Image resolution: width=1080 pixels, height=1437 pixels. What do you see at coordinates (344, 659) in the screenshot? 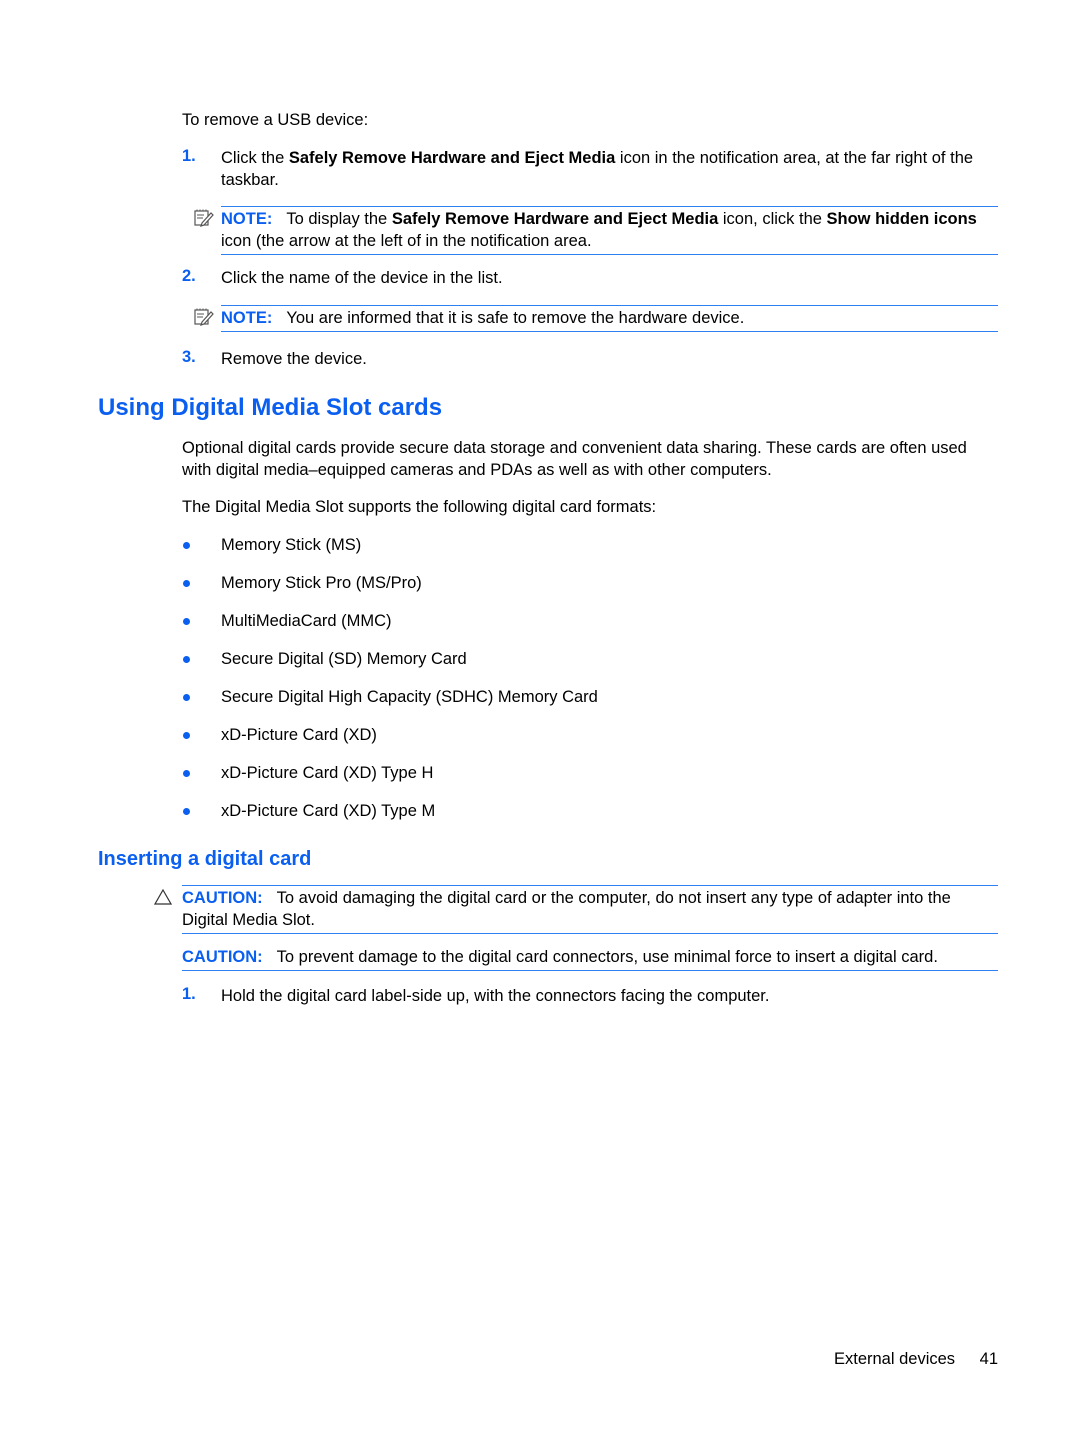
I see `list-item-text: Secure Digital (SD) Memory Card` at bounding box center [344, 659].